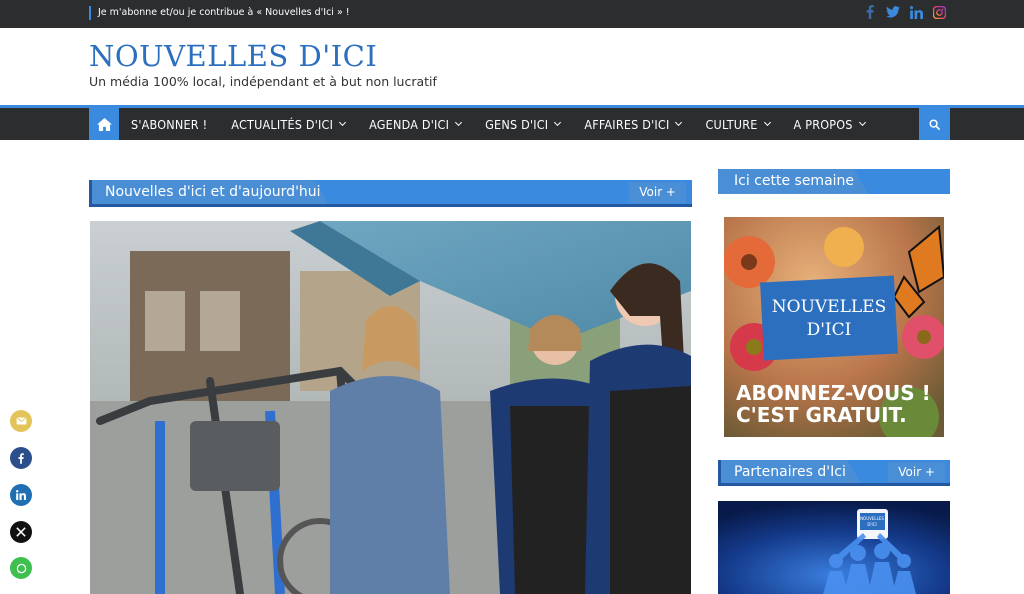 The image size is (1024, 594). I want to click on search-button, so click(934, 124).